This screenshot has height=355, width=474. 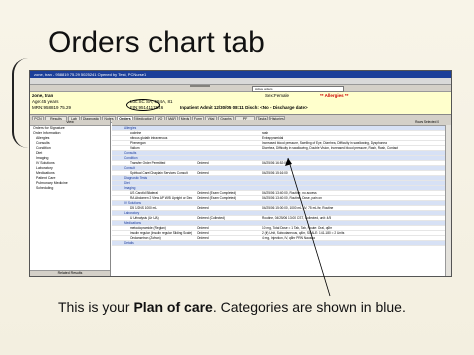 I want to click on arrow-head, so click(x=288, y=162).